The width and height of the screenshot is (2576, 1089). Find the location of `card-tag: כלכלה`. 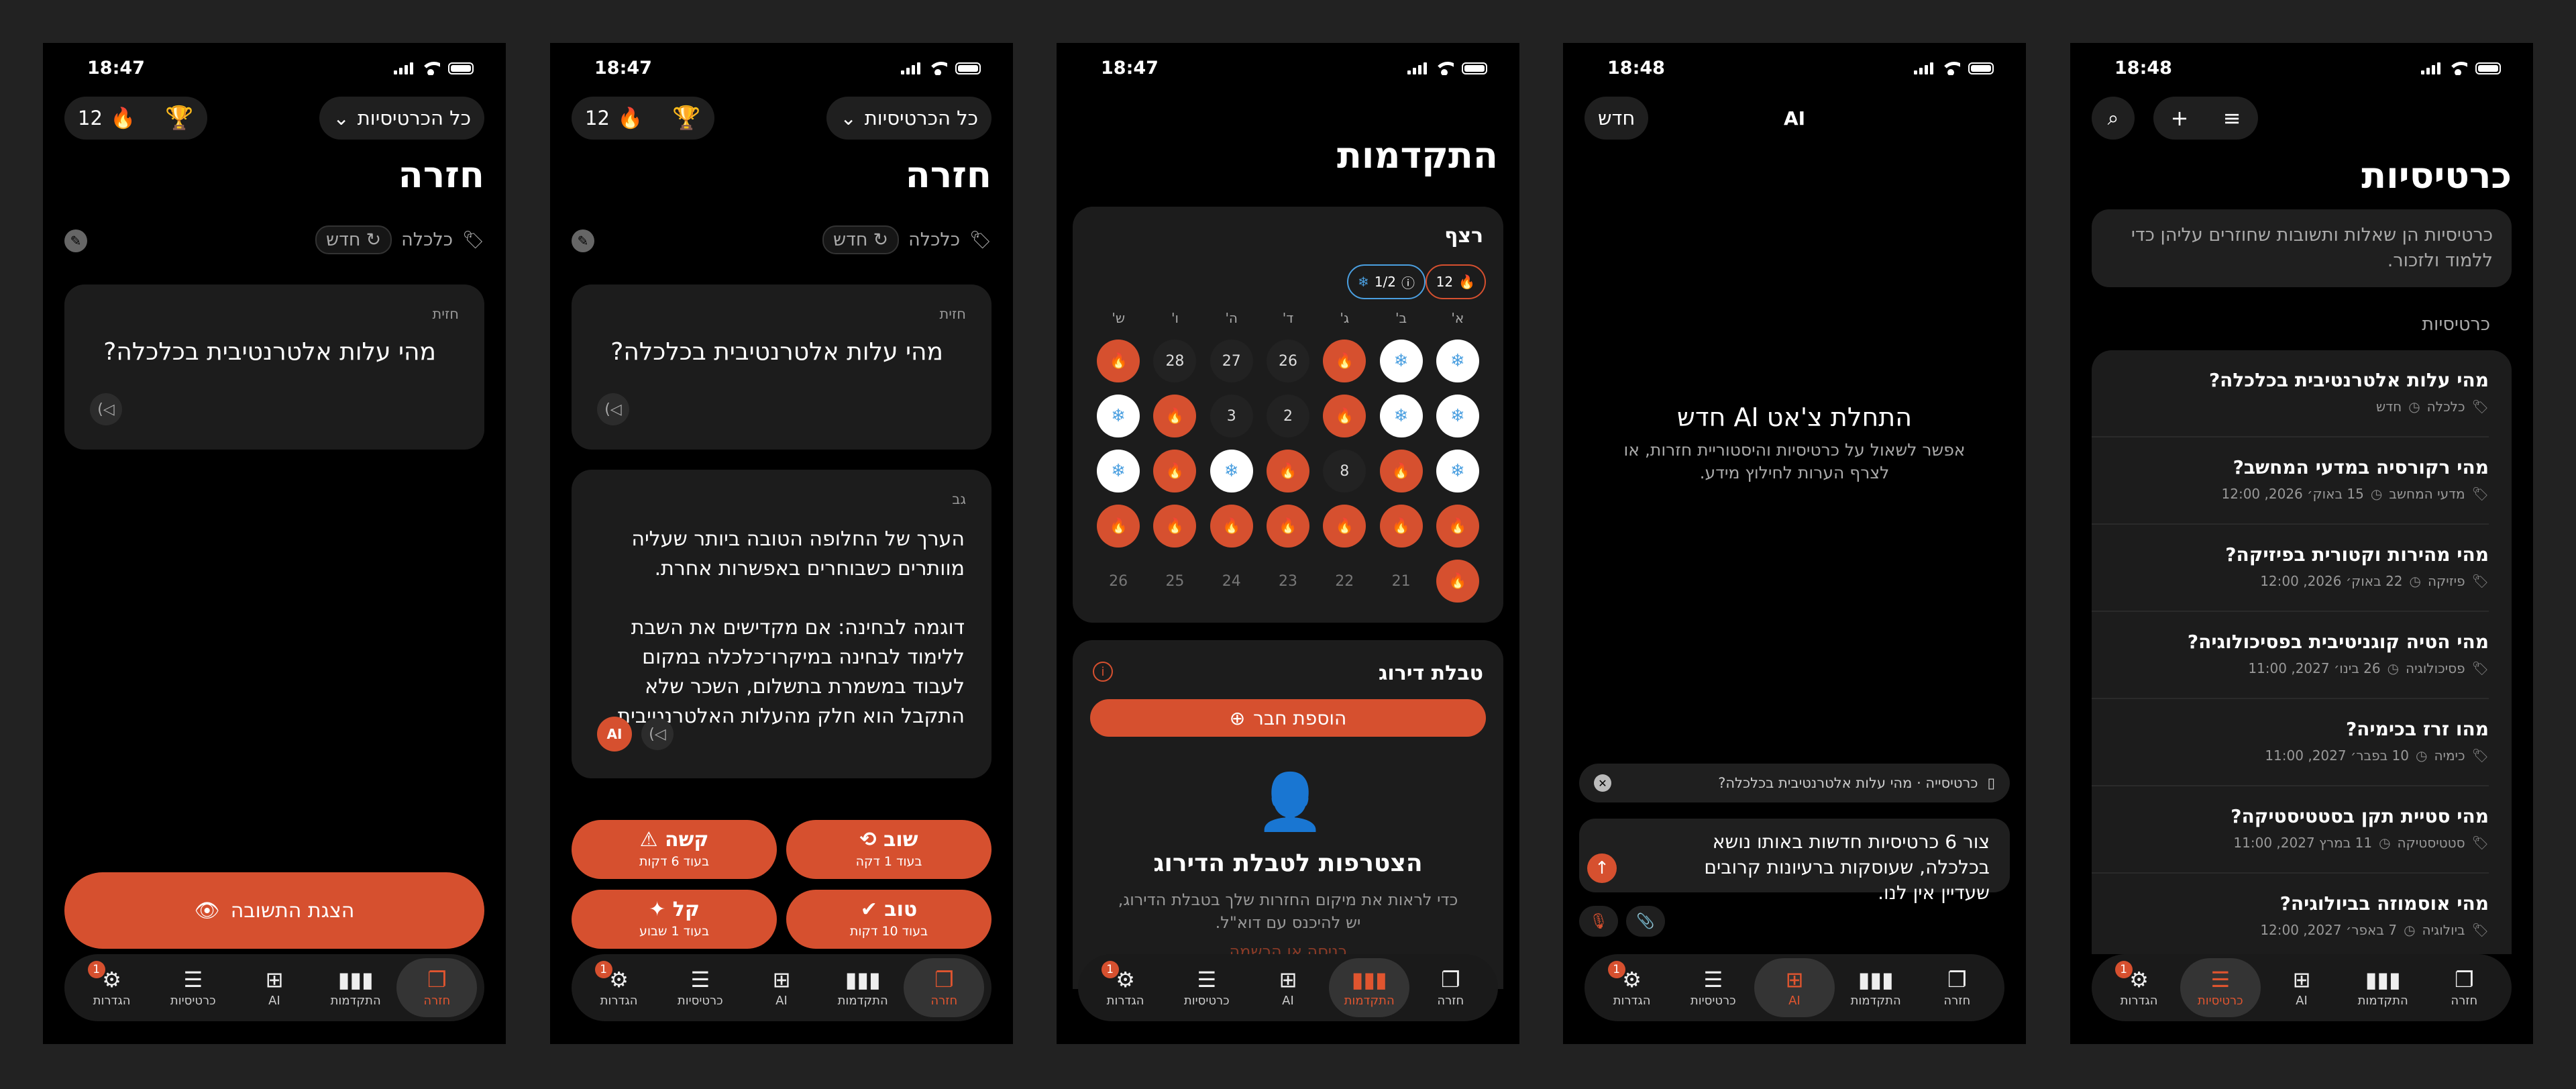

card-tag: כלכלה is located at coordinates (2445, 407).